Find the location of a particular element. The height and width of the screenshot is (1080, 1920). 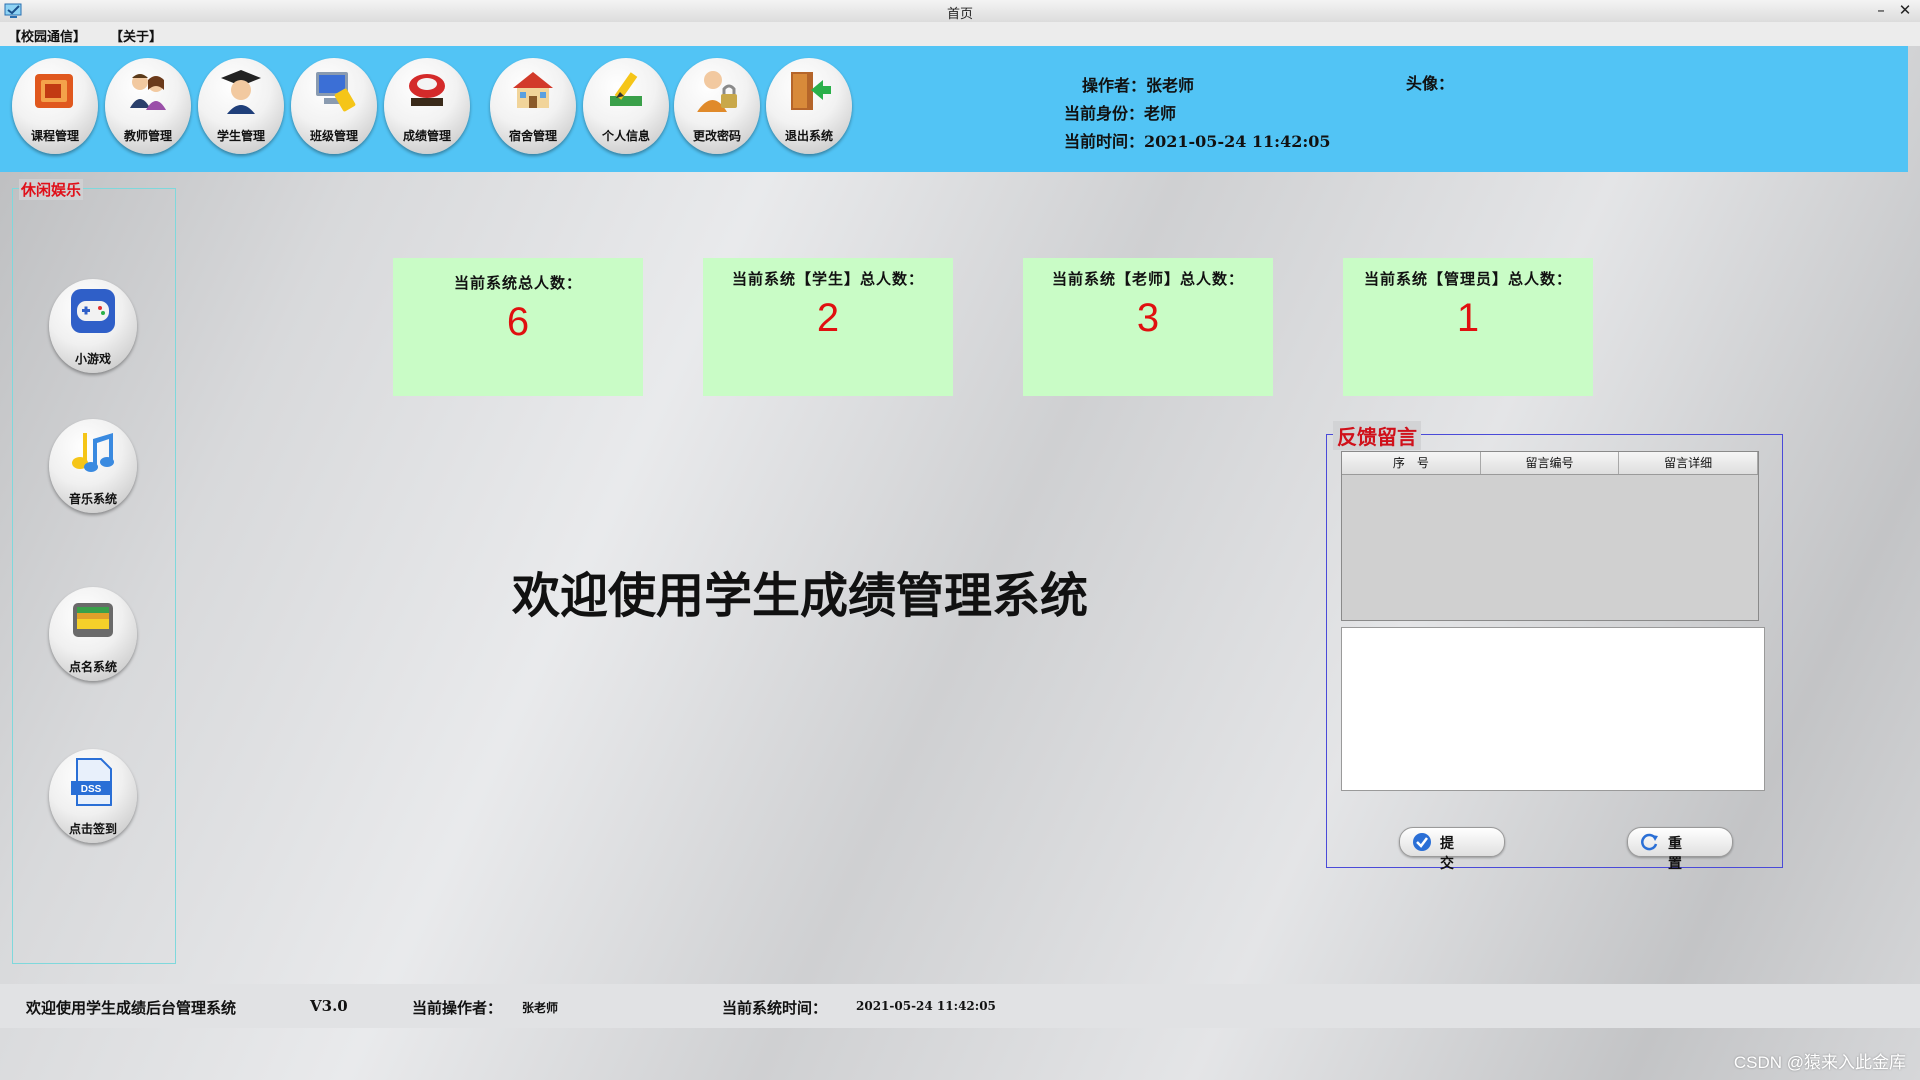

computer-icon is located at coordinates (336, 92).